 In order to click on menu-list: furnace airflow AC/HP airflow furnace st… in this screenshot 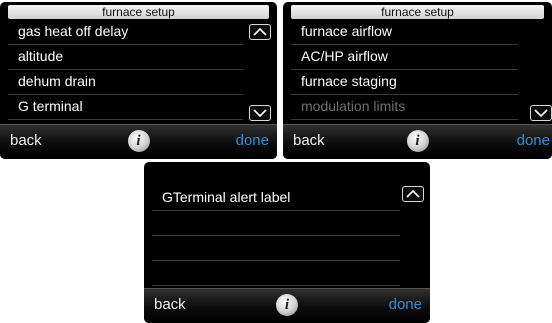, I will do `click(404, 70)`.